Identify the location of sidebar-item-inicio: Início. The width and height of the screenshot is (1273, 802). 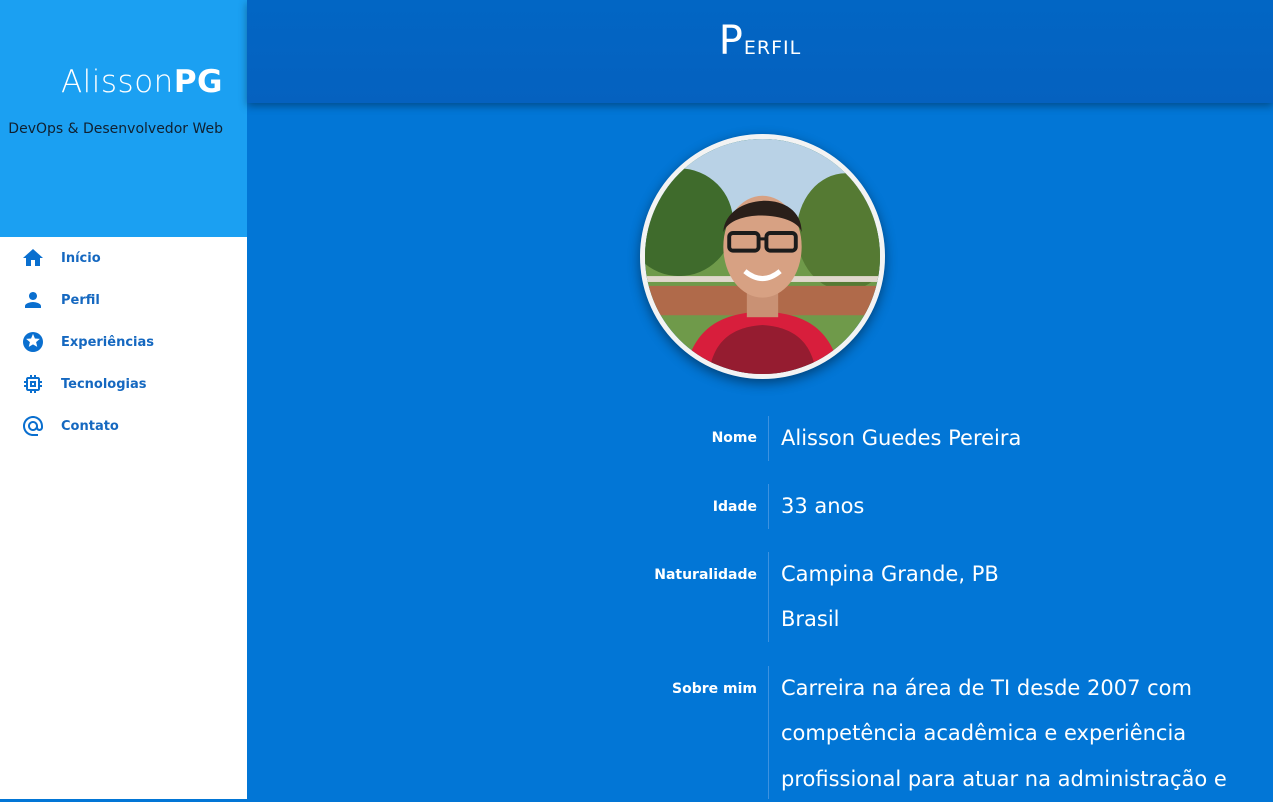
(123, 258).